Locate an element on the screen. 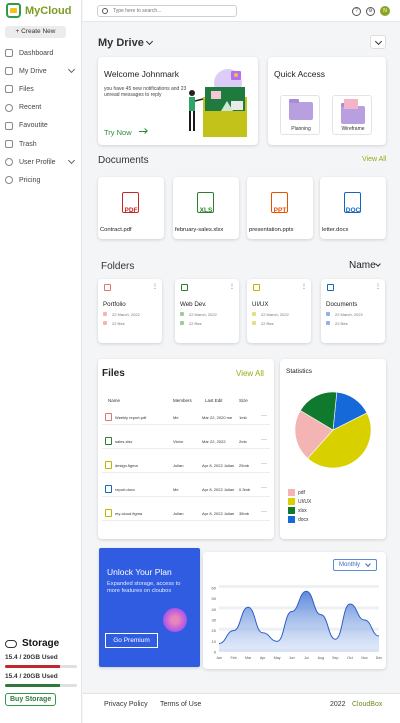 The width and height of the screenshot is (400, 723). sidebar-item-dashboard: Dashboard is located at coordinates (41, 53).